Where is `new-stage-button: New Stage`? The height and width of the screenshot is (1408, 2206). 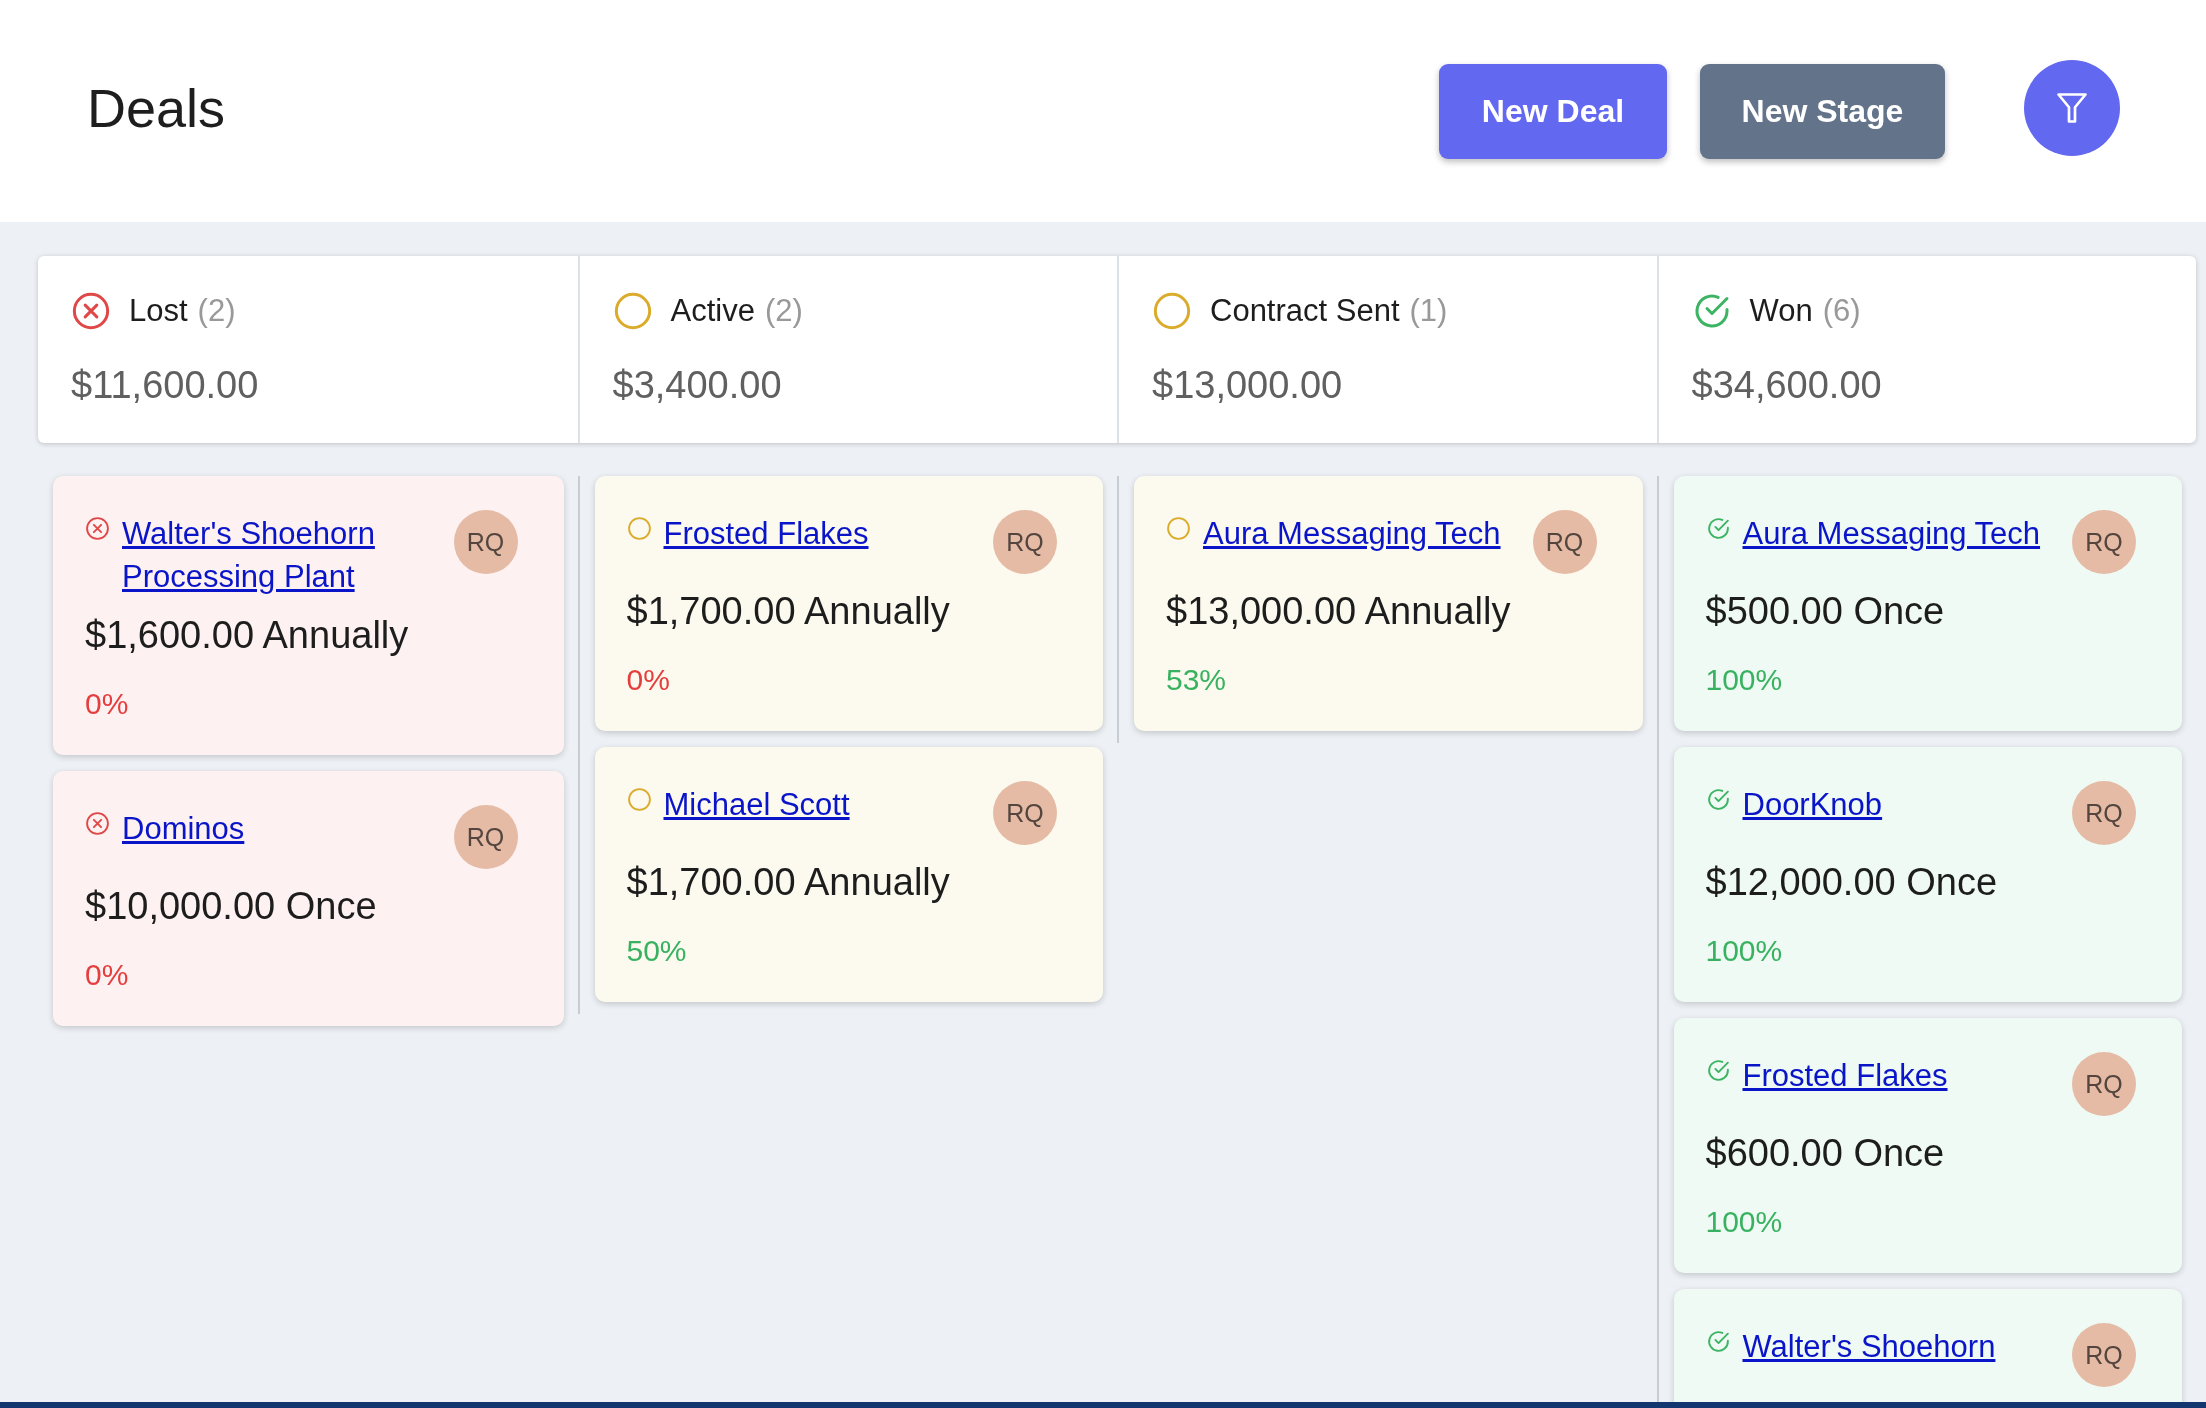 new-stage-button: New Stage is located at coordinates (1822, 111).